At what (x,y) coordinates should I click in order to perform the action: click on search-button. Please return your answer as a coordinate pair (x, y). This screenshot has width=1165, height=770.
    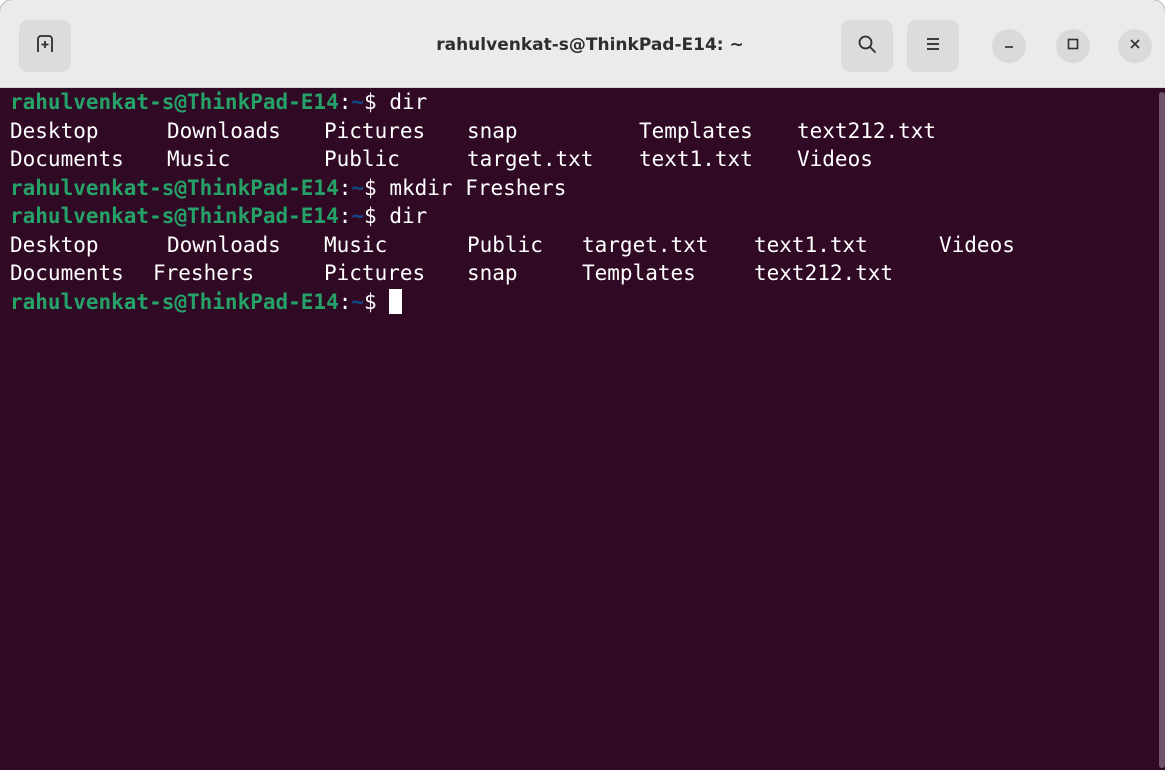
    Looking at the image, I should click on (867, 46).